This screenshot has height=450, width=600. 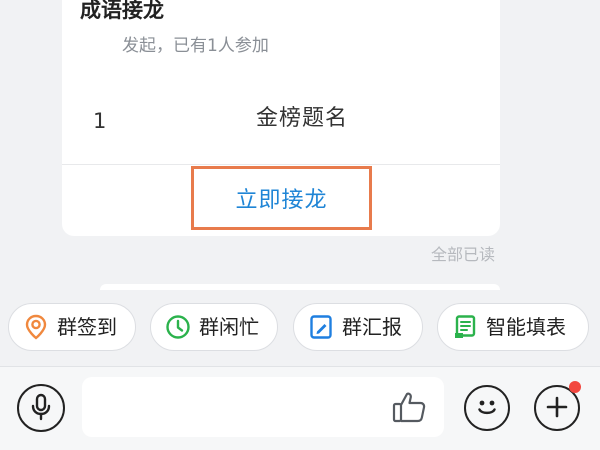 I want to click on like-button, so click(x=409, y=408).